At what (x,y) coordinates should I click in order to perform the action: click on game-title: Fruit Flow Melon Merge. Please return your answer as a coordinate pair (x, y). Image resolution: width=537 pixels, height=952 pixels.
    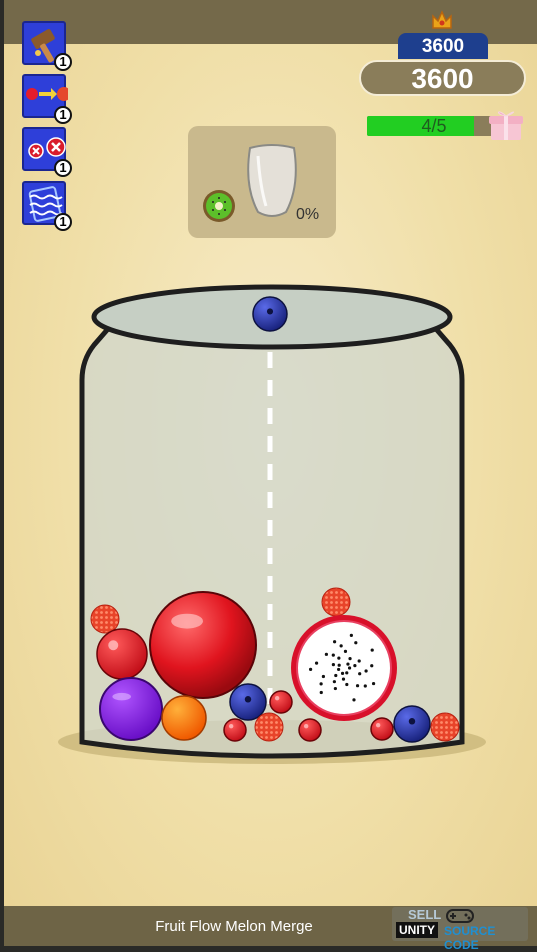
    Looking at the image, I should click on (234, 926).